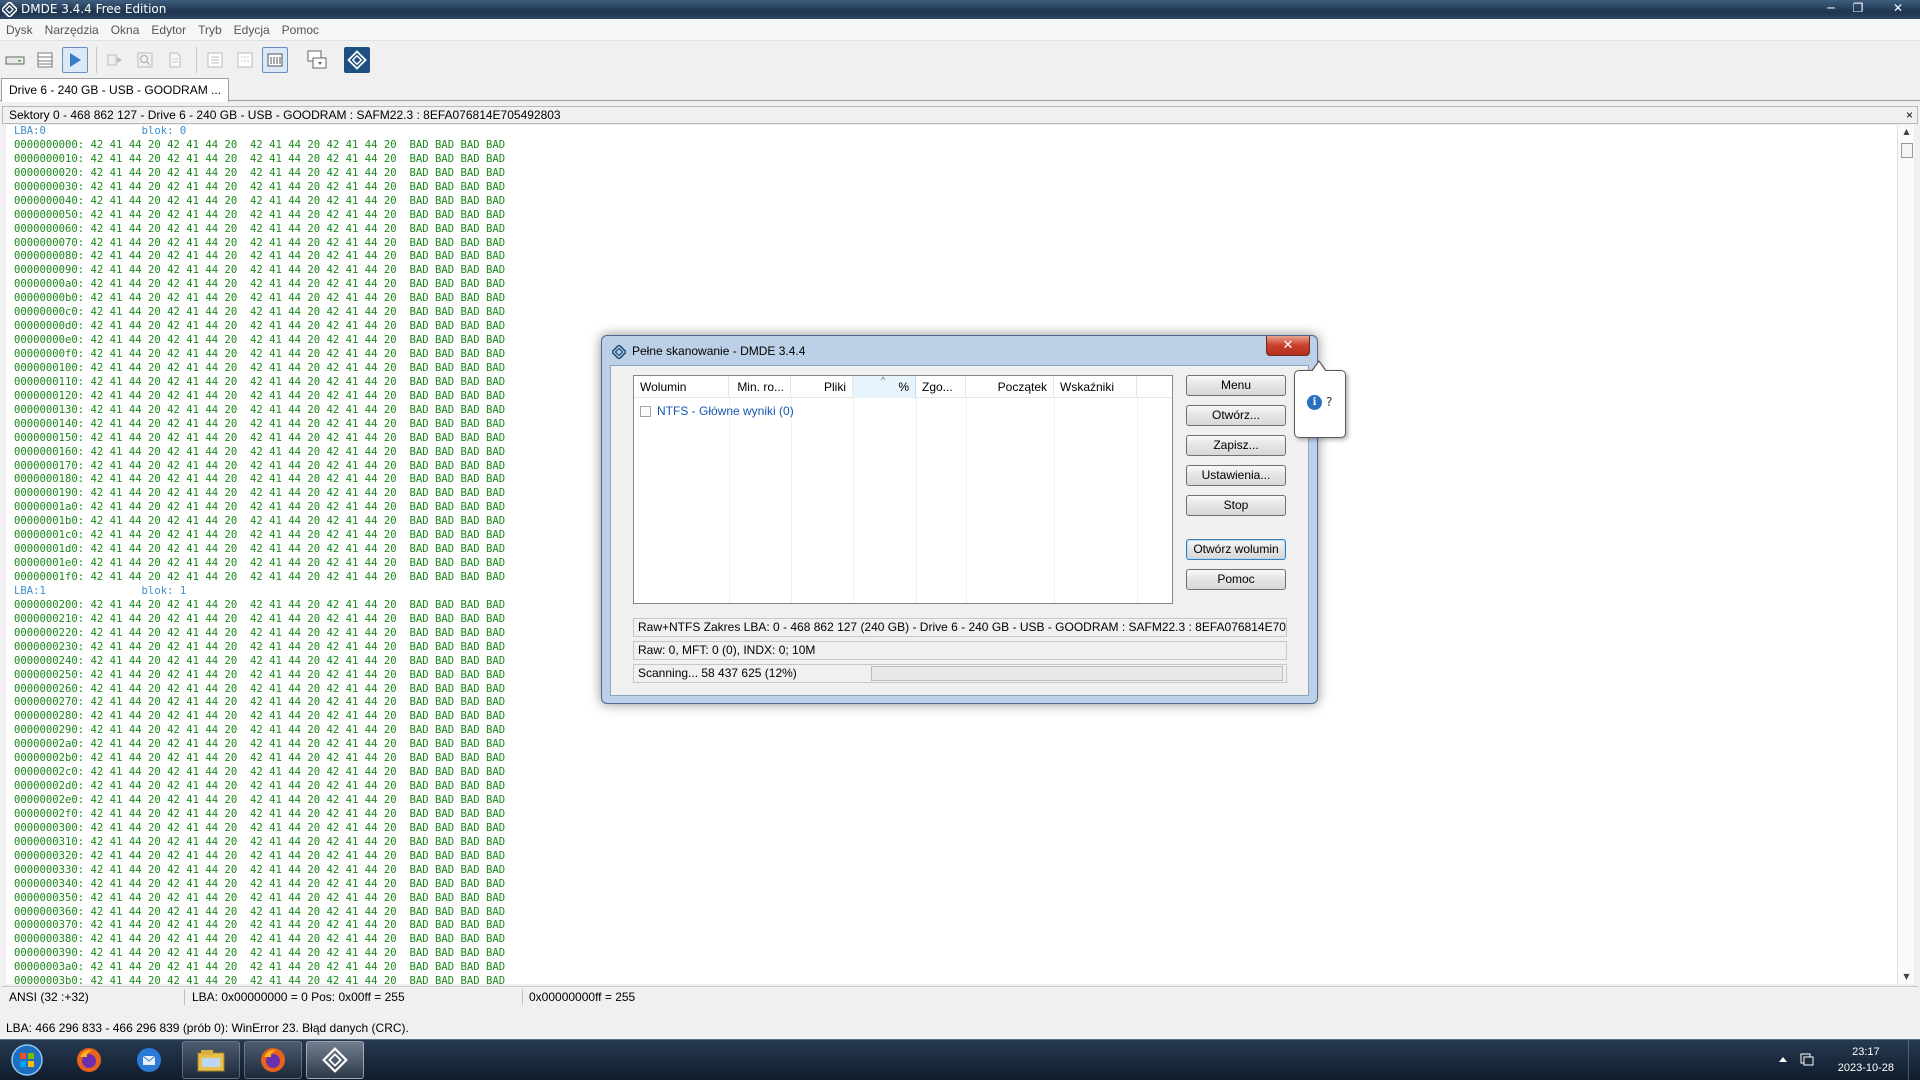  I want to click on dialog-close-button: ✕, so click(1288, 346).